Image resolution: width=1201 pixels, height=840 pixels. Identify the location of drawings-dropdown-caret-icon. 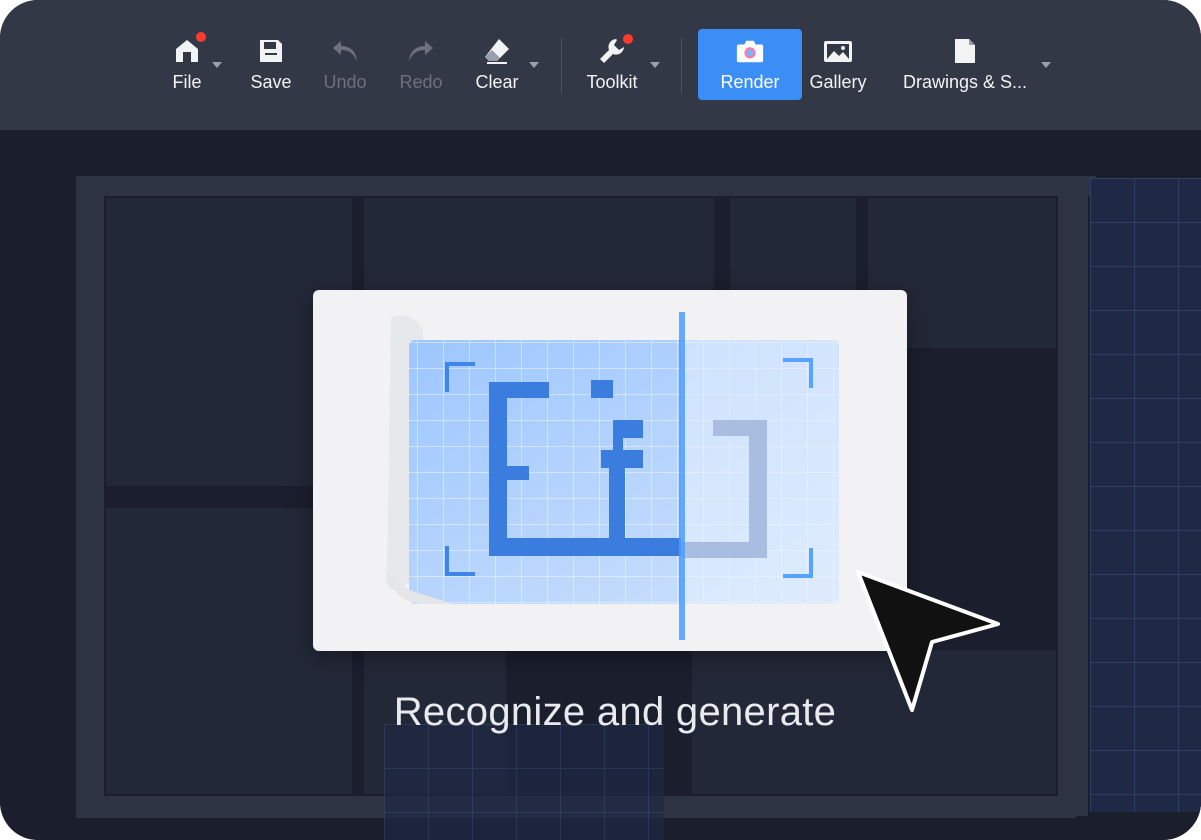
(1046, 65).